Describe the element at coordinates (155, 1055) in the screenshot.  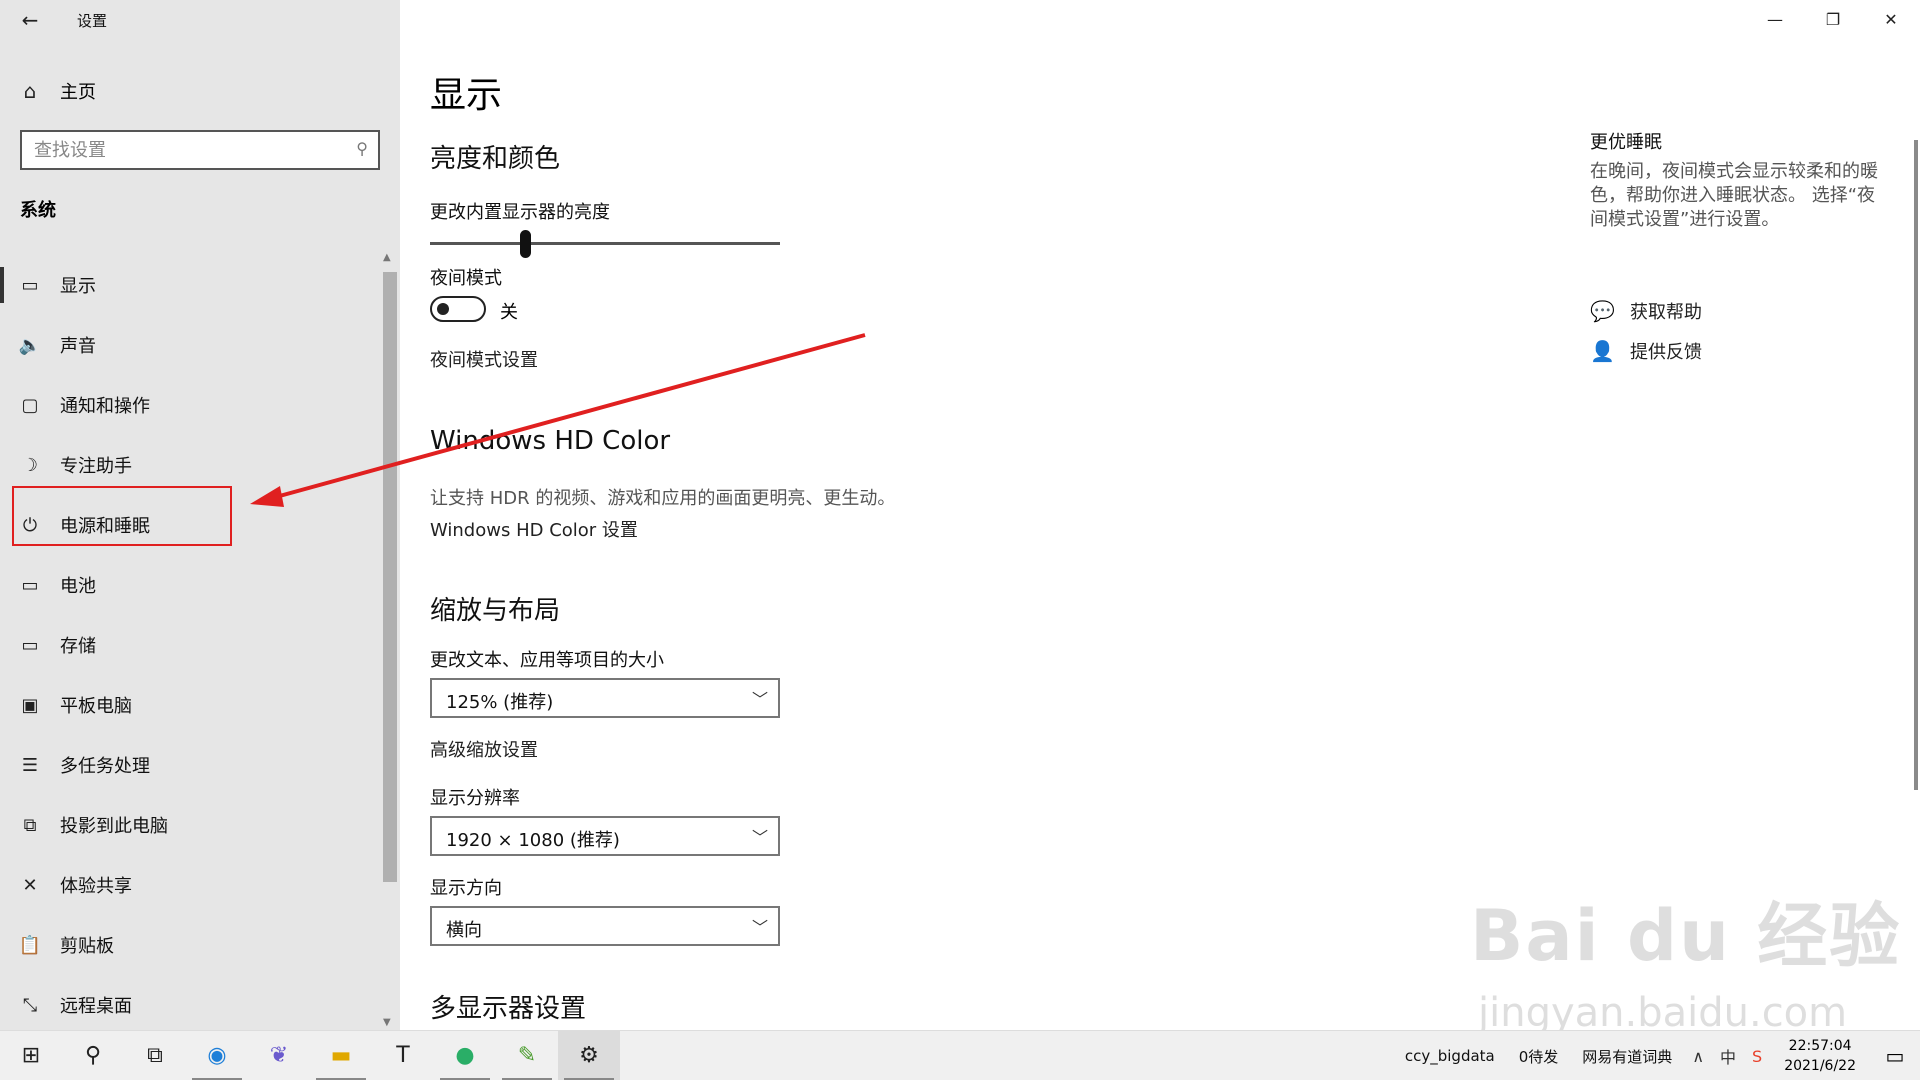
I see `task-view-icon: ⧉` at that location.